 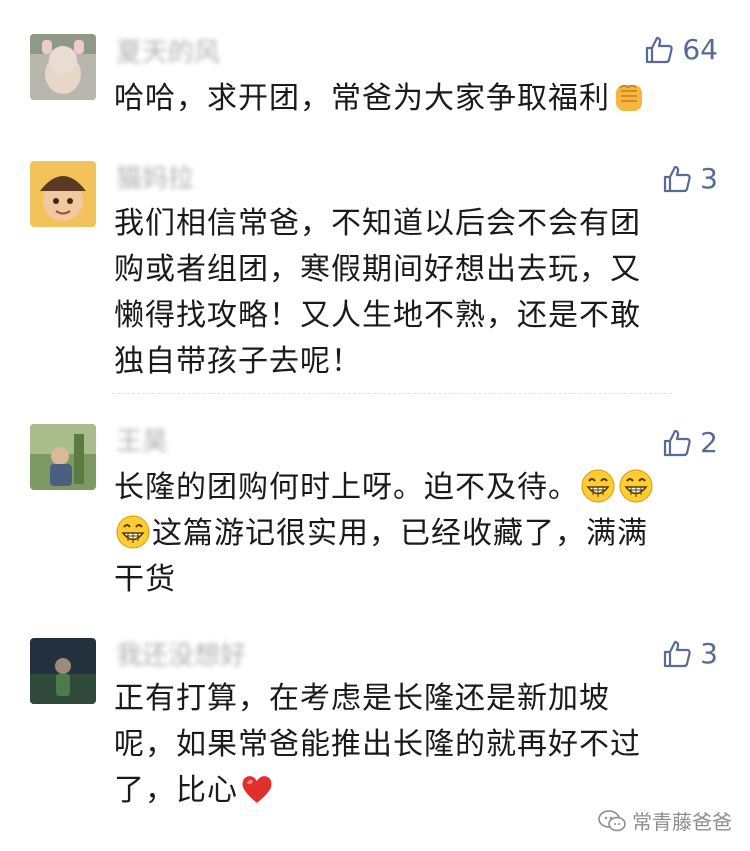 I want to click on comment-text-line: 长隆的团购何时上呀。迫不及待。, so click(x=414, y=488).